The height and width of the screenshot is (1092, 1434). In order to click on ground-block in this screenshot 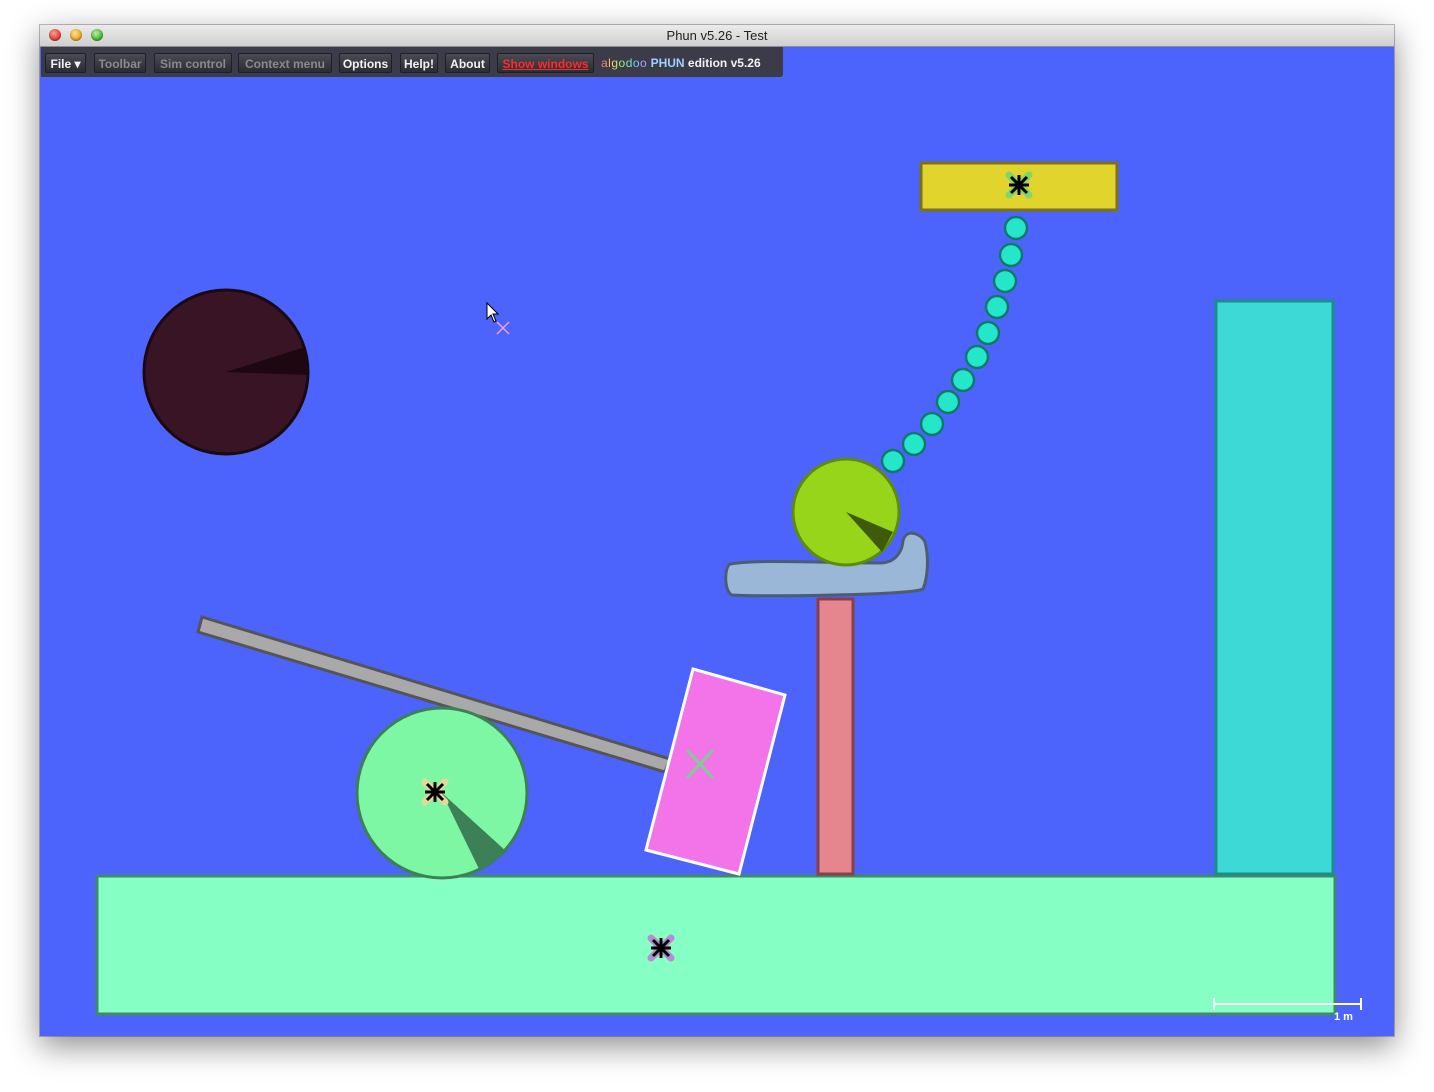, I will do `click(716, 945)`.